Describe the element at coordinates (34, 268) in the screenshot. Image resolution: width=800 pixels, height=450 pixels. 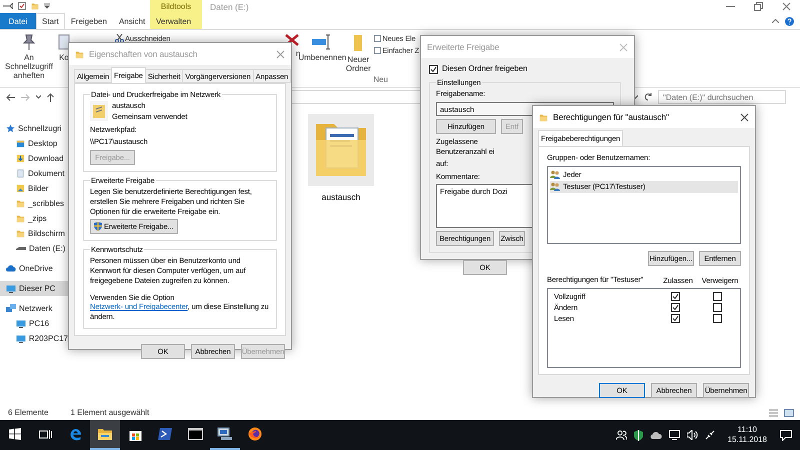
I see `sidebar-item: OneDrive` at that location.